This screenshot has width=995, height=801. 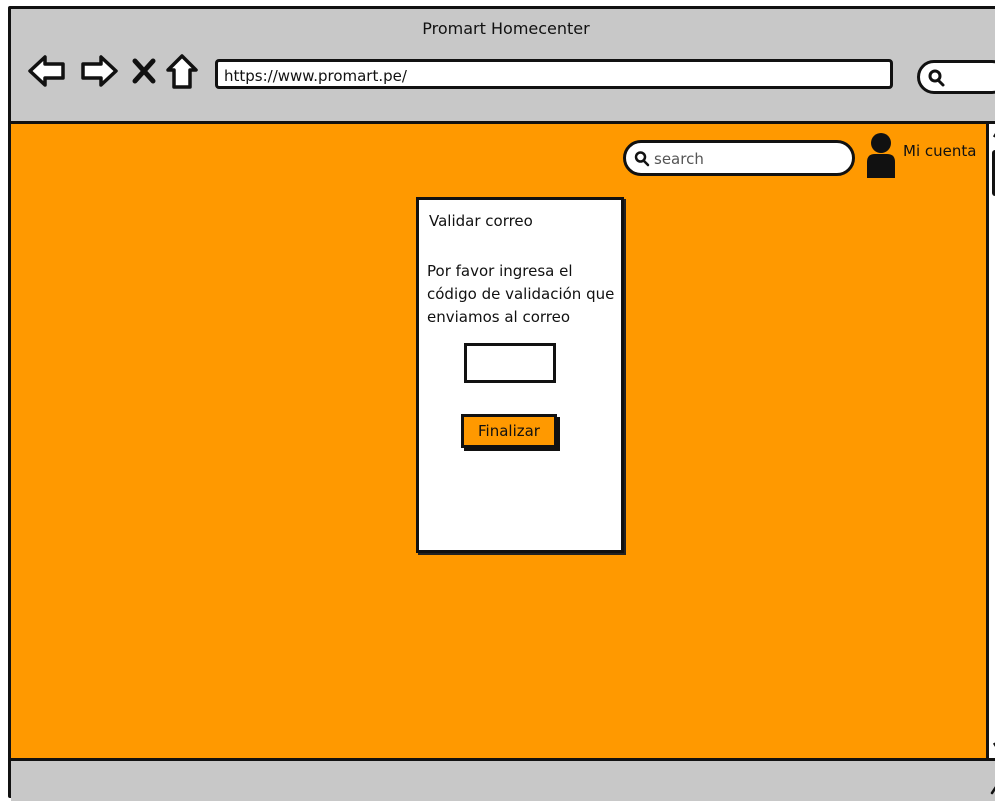 I want to click on back-arrow-icon, so click(x=47, y=71).